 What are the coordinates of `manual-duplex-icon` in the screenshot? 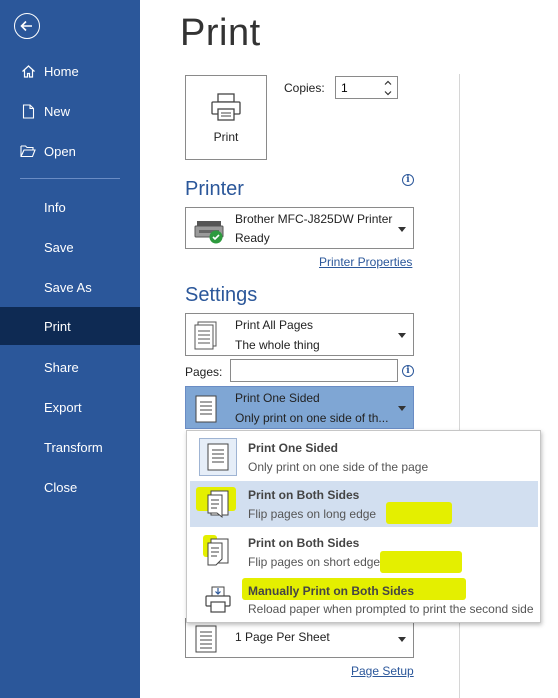 It's located at (218, 600).